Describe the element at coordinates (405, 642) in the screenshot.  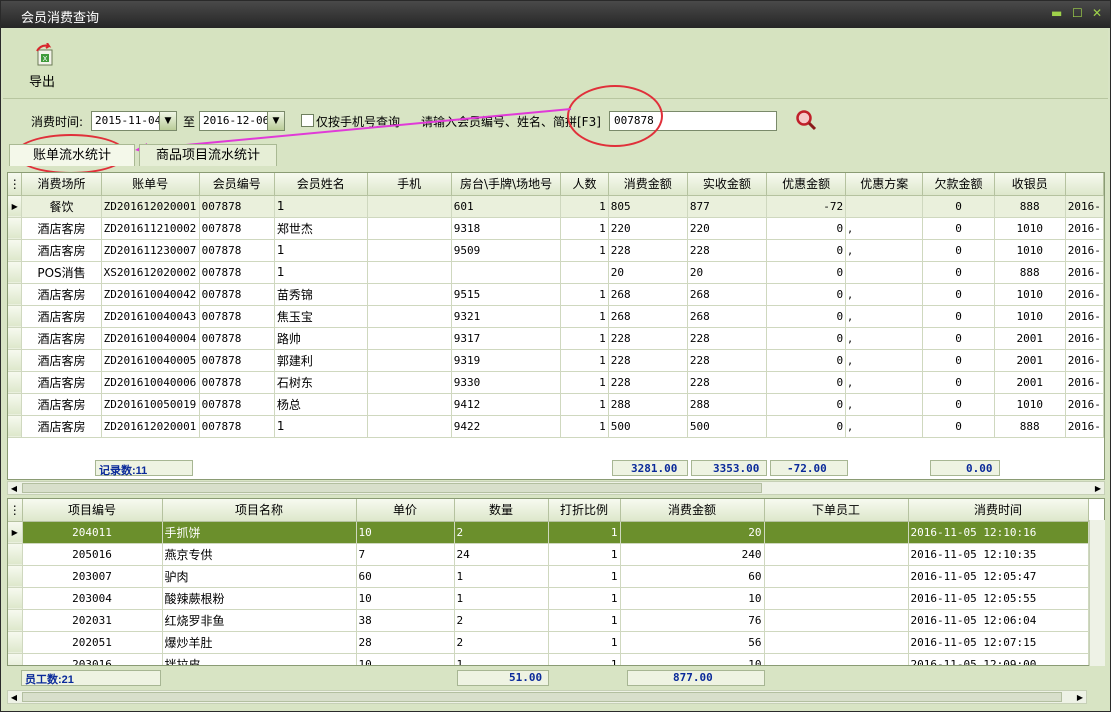
I see `items-cell: 28` at that location.